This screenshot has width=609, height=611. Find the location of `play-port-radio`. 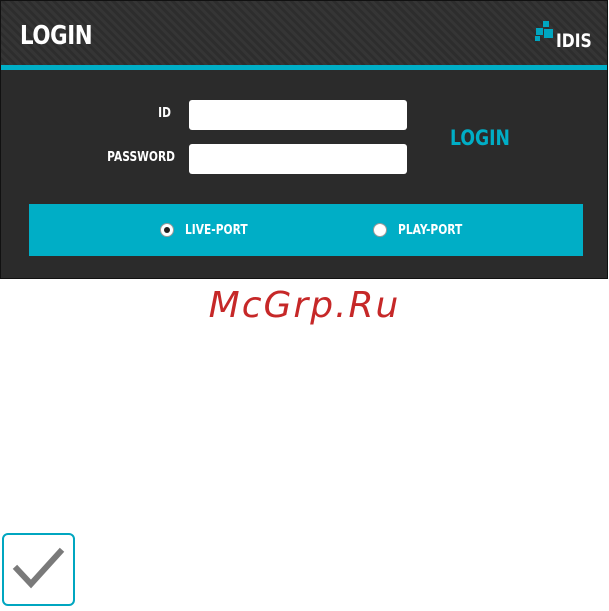

play-port-radio is located at coordinates (380, 230).